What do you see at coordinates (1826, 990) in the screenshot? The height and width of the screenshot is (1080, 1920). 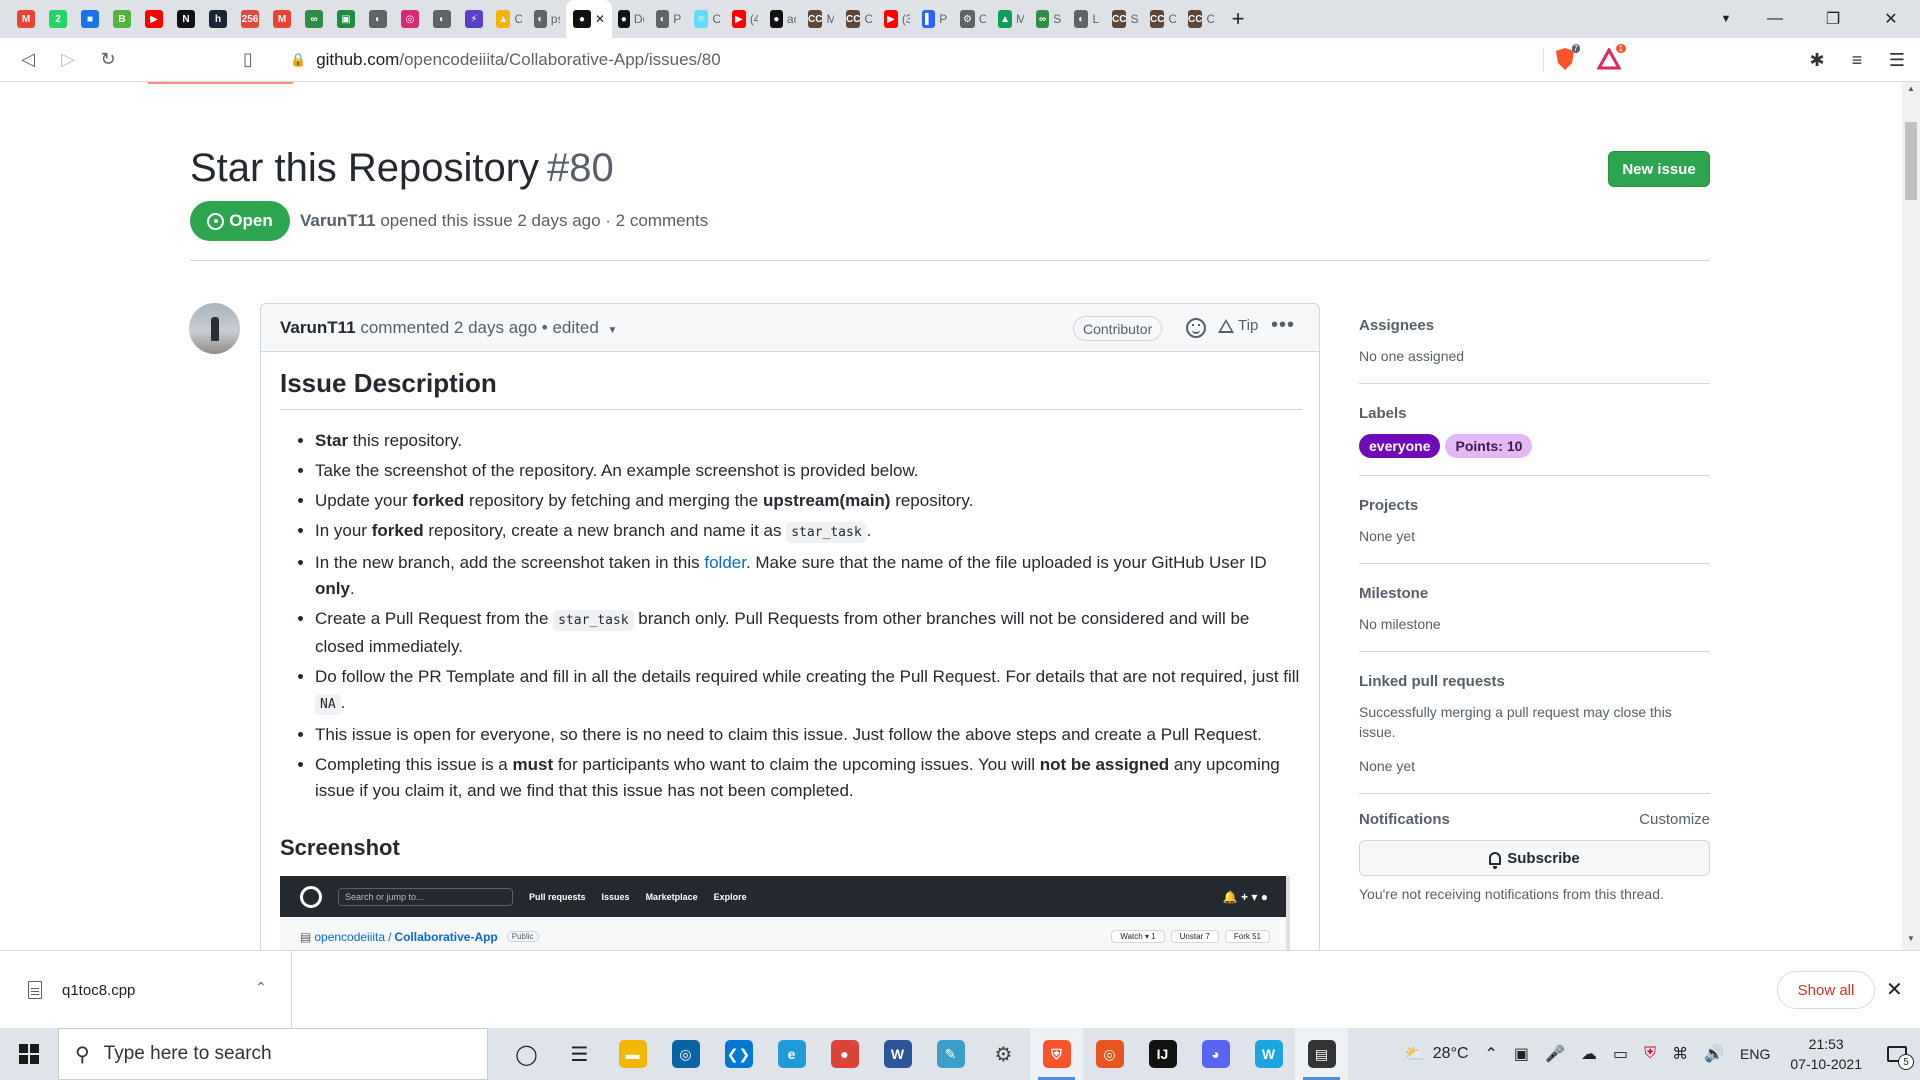 I see `show-all-button: Show all` at bounding box center [1826, 990].